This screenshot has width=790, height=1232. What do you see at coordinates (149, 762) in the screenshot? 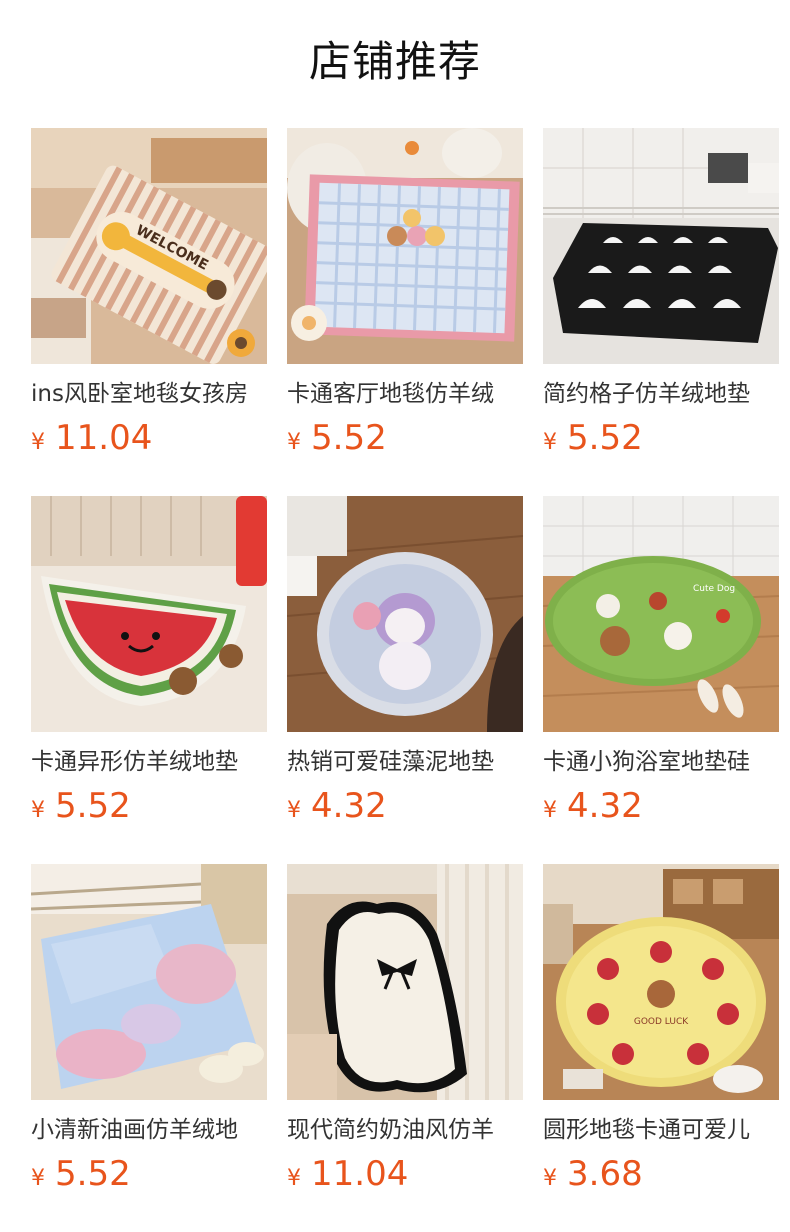
I see `product-name: 卡通异形仿羊绒地垫` at bounding box center [149, 762].